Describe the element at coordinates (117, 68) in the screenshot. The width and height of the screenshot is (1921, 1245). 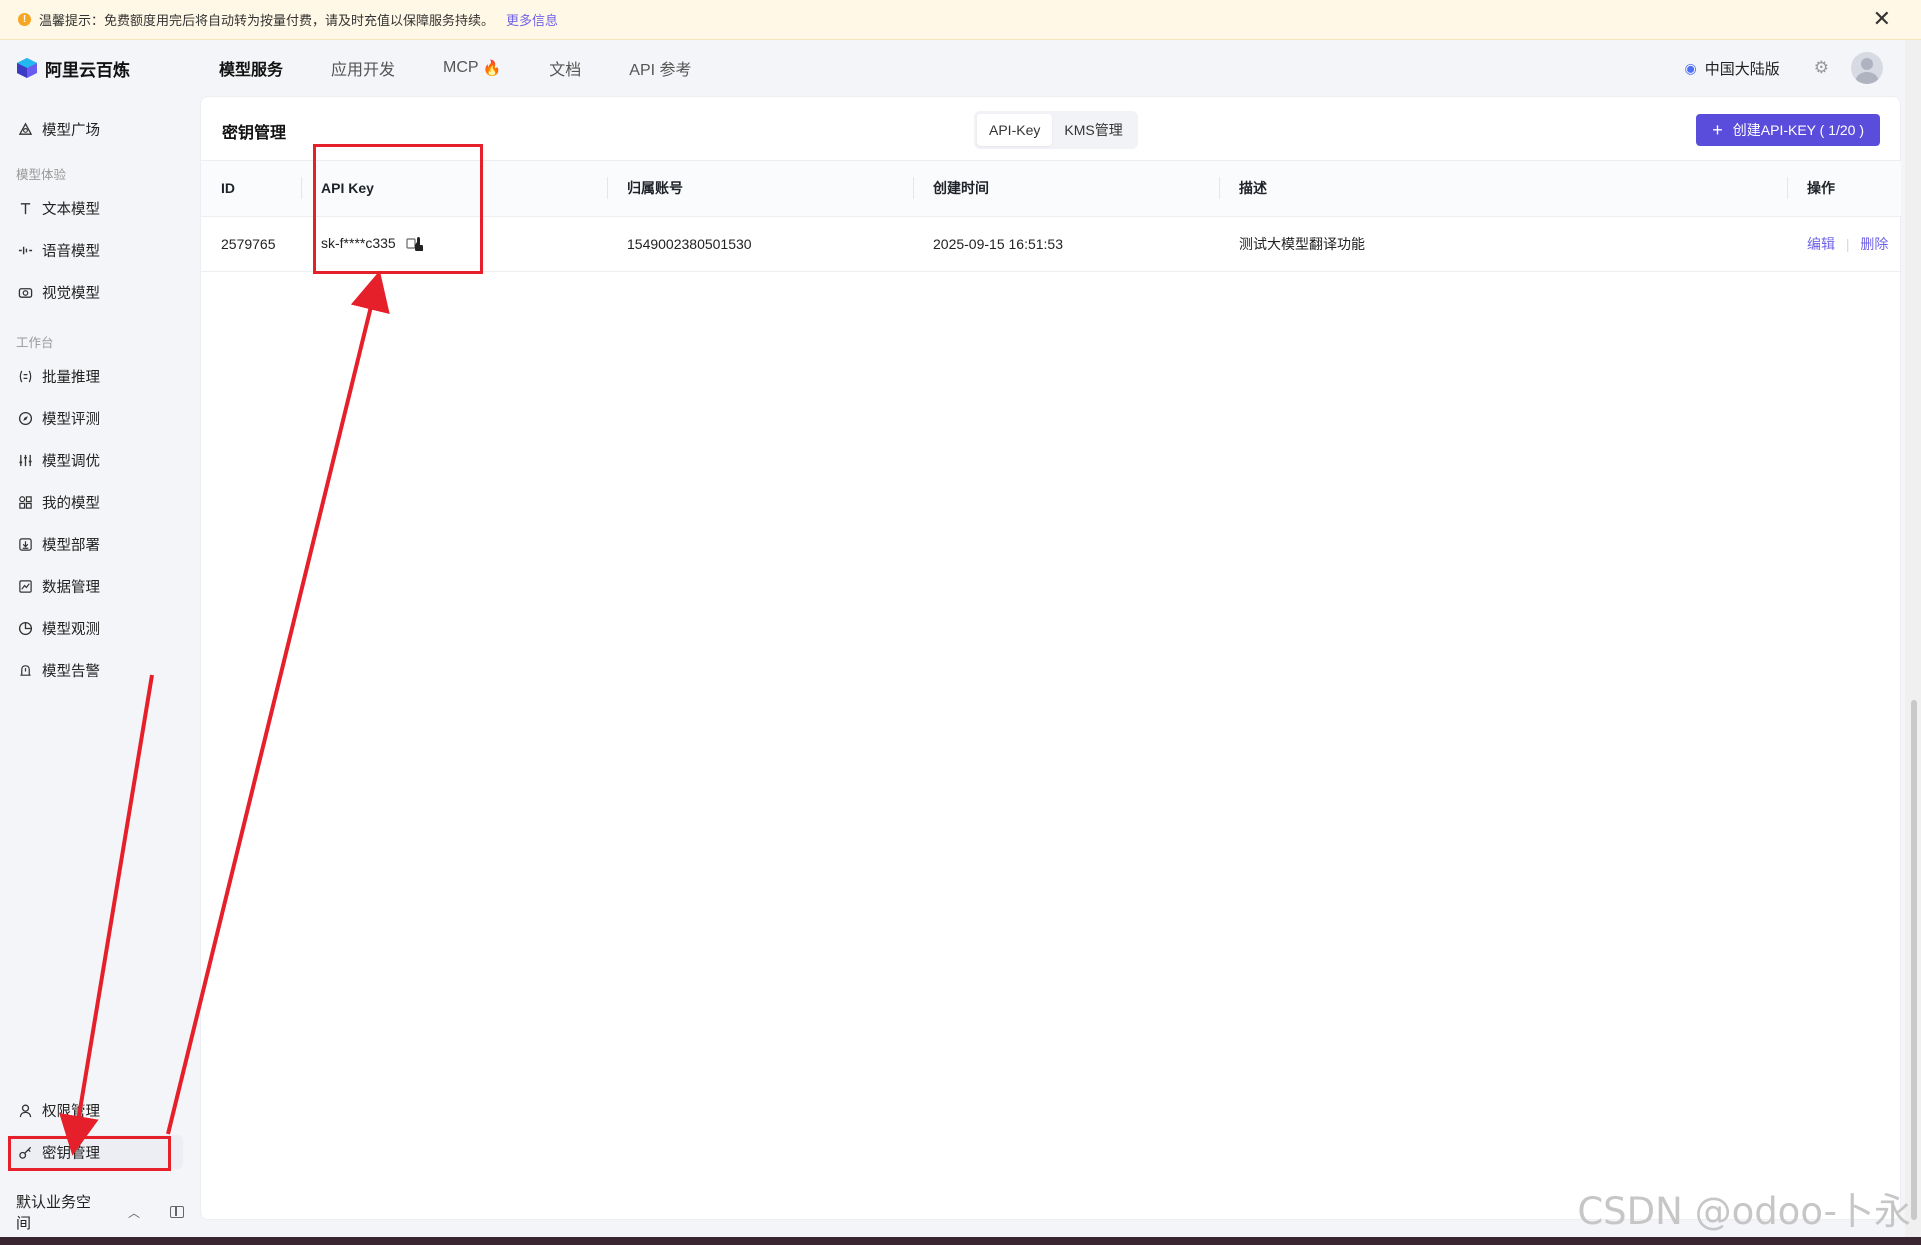
I see `brand-logo: 阿里云百炼` at that location.